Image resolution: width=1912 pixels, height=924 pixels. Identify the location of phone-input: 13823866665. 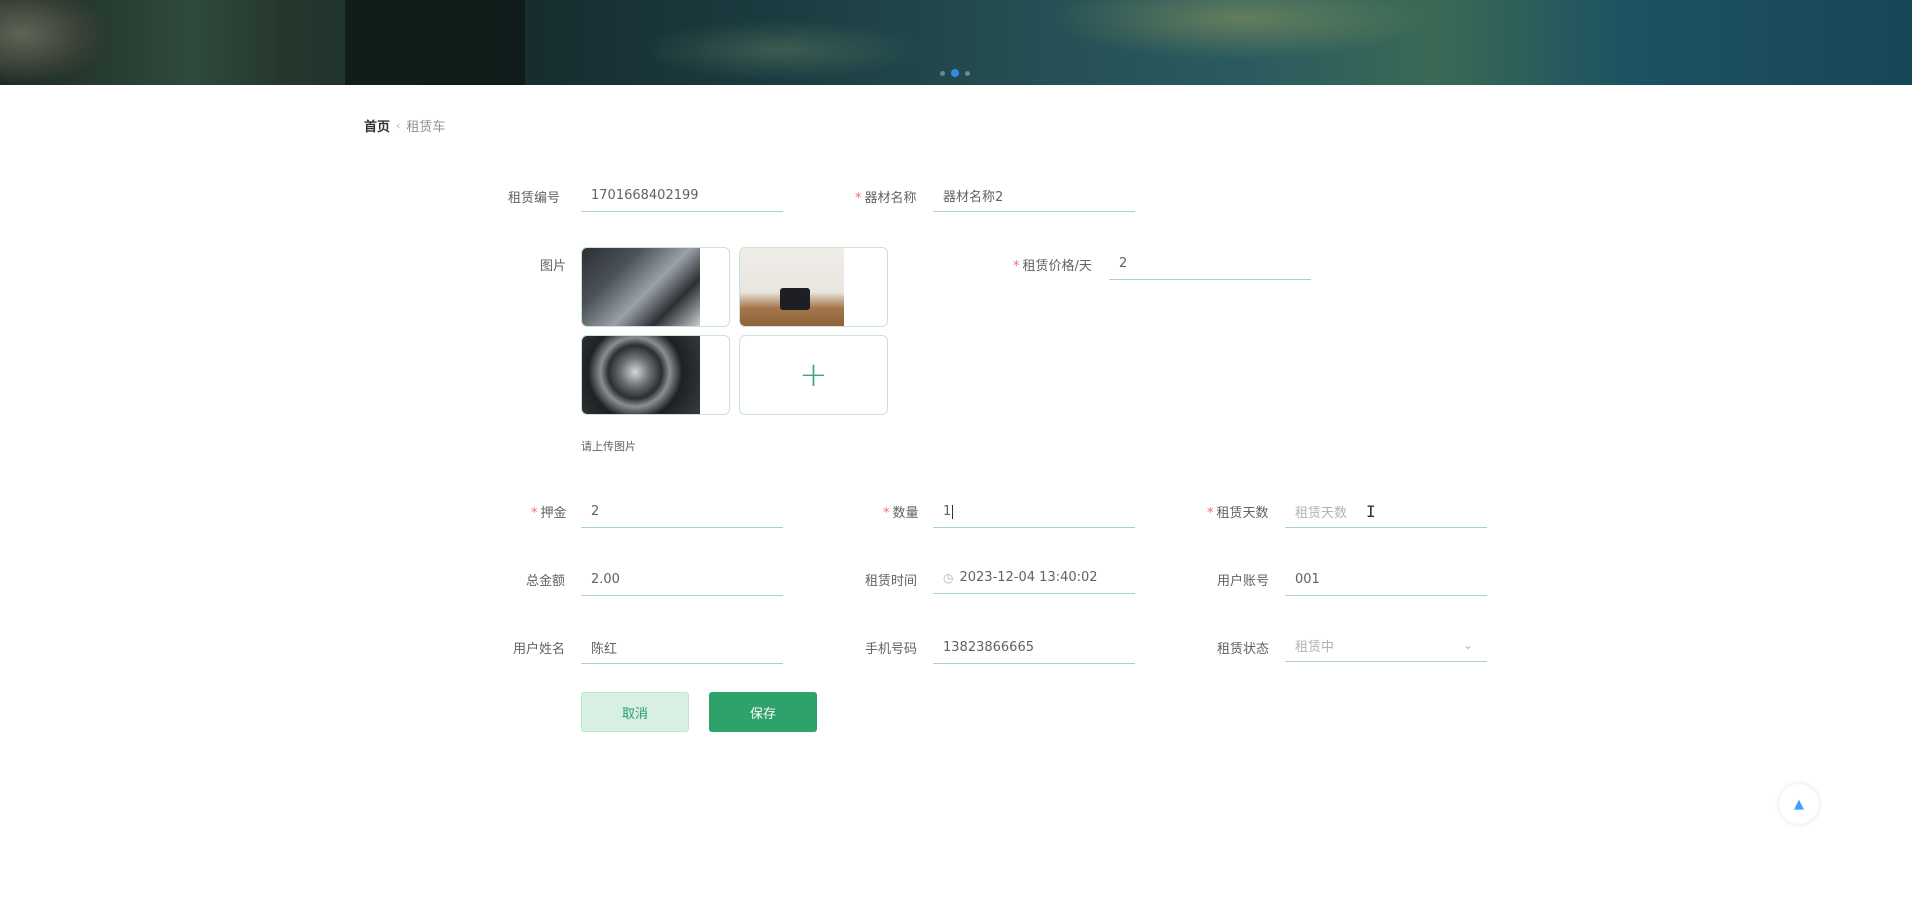
(1034, 648).